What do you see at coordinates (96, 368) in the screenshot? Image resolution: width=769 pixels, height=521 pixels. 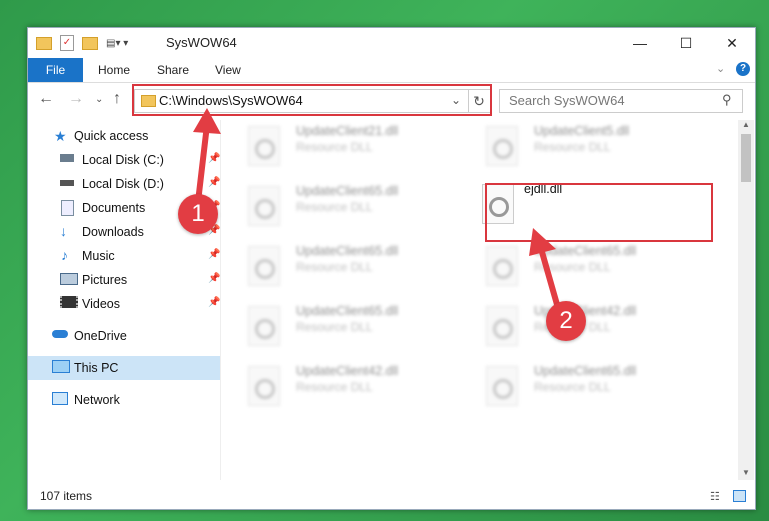 I see `sidebar-item-label: This PC` at bounding box center [96, 368].